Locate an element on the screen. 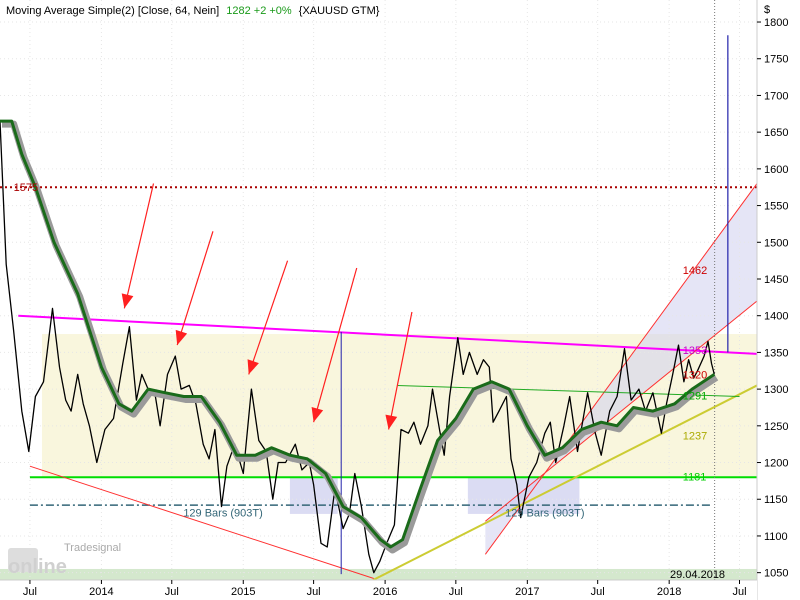 The image size is (800, 600). y-tick-label: 1500 is located at coordinates (776, 243).